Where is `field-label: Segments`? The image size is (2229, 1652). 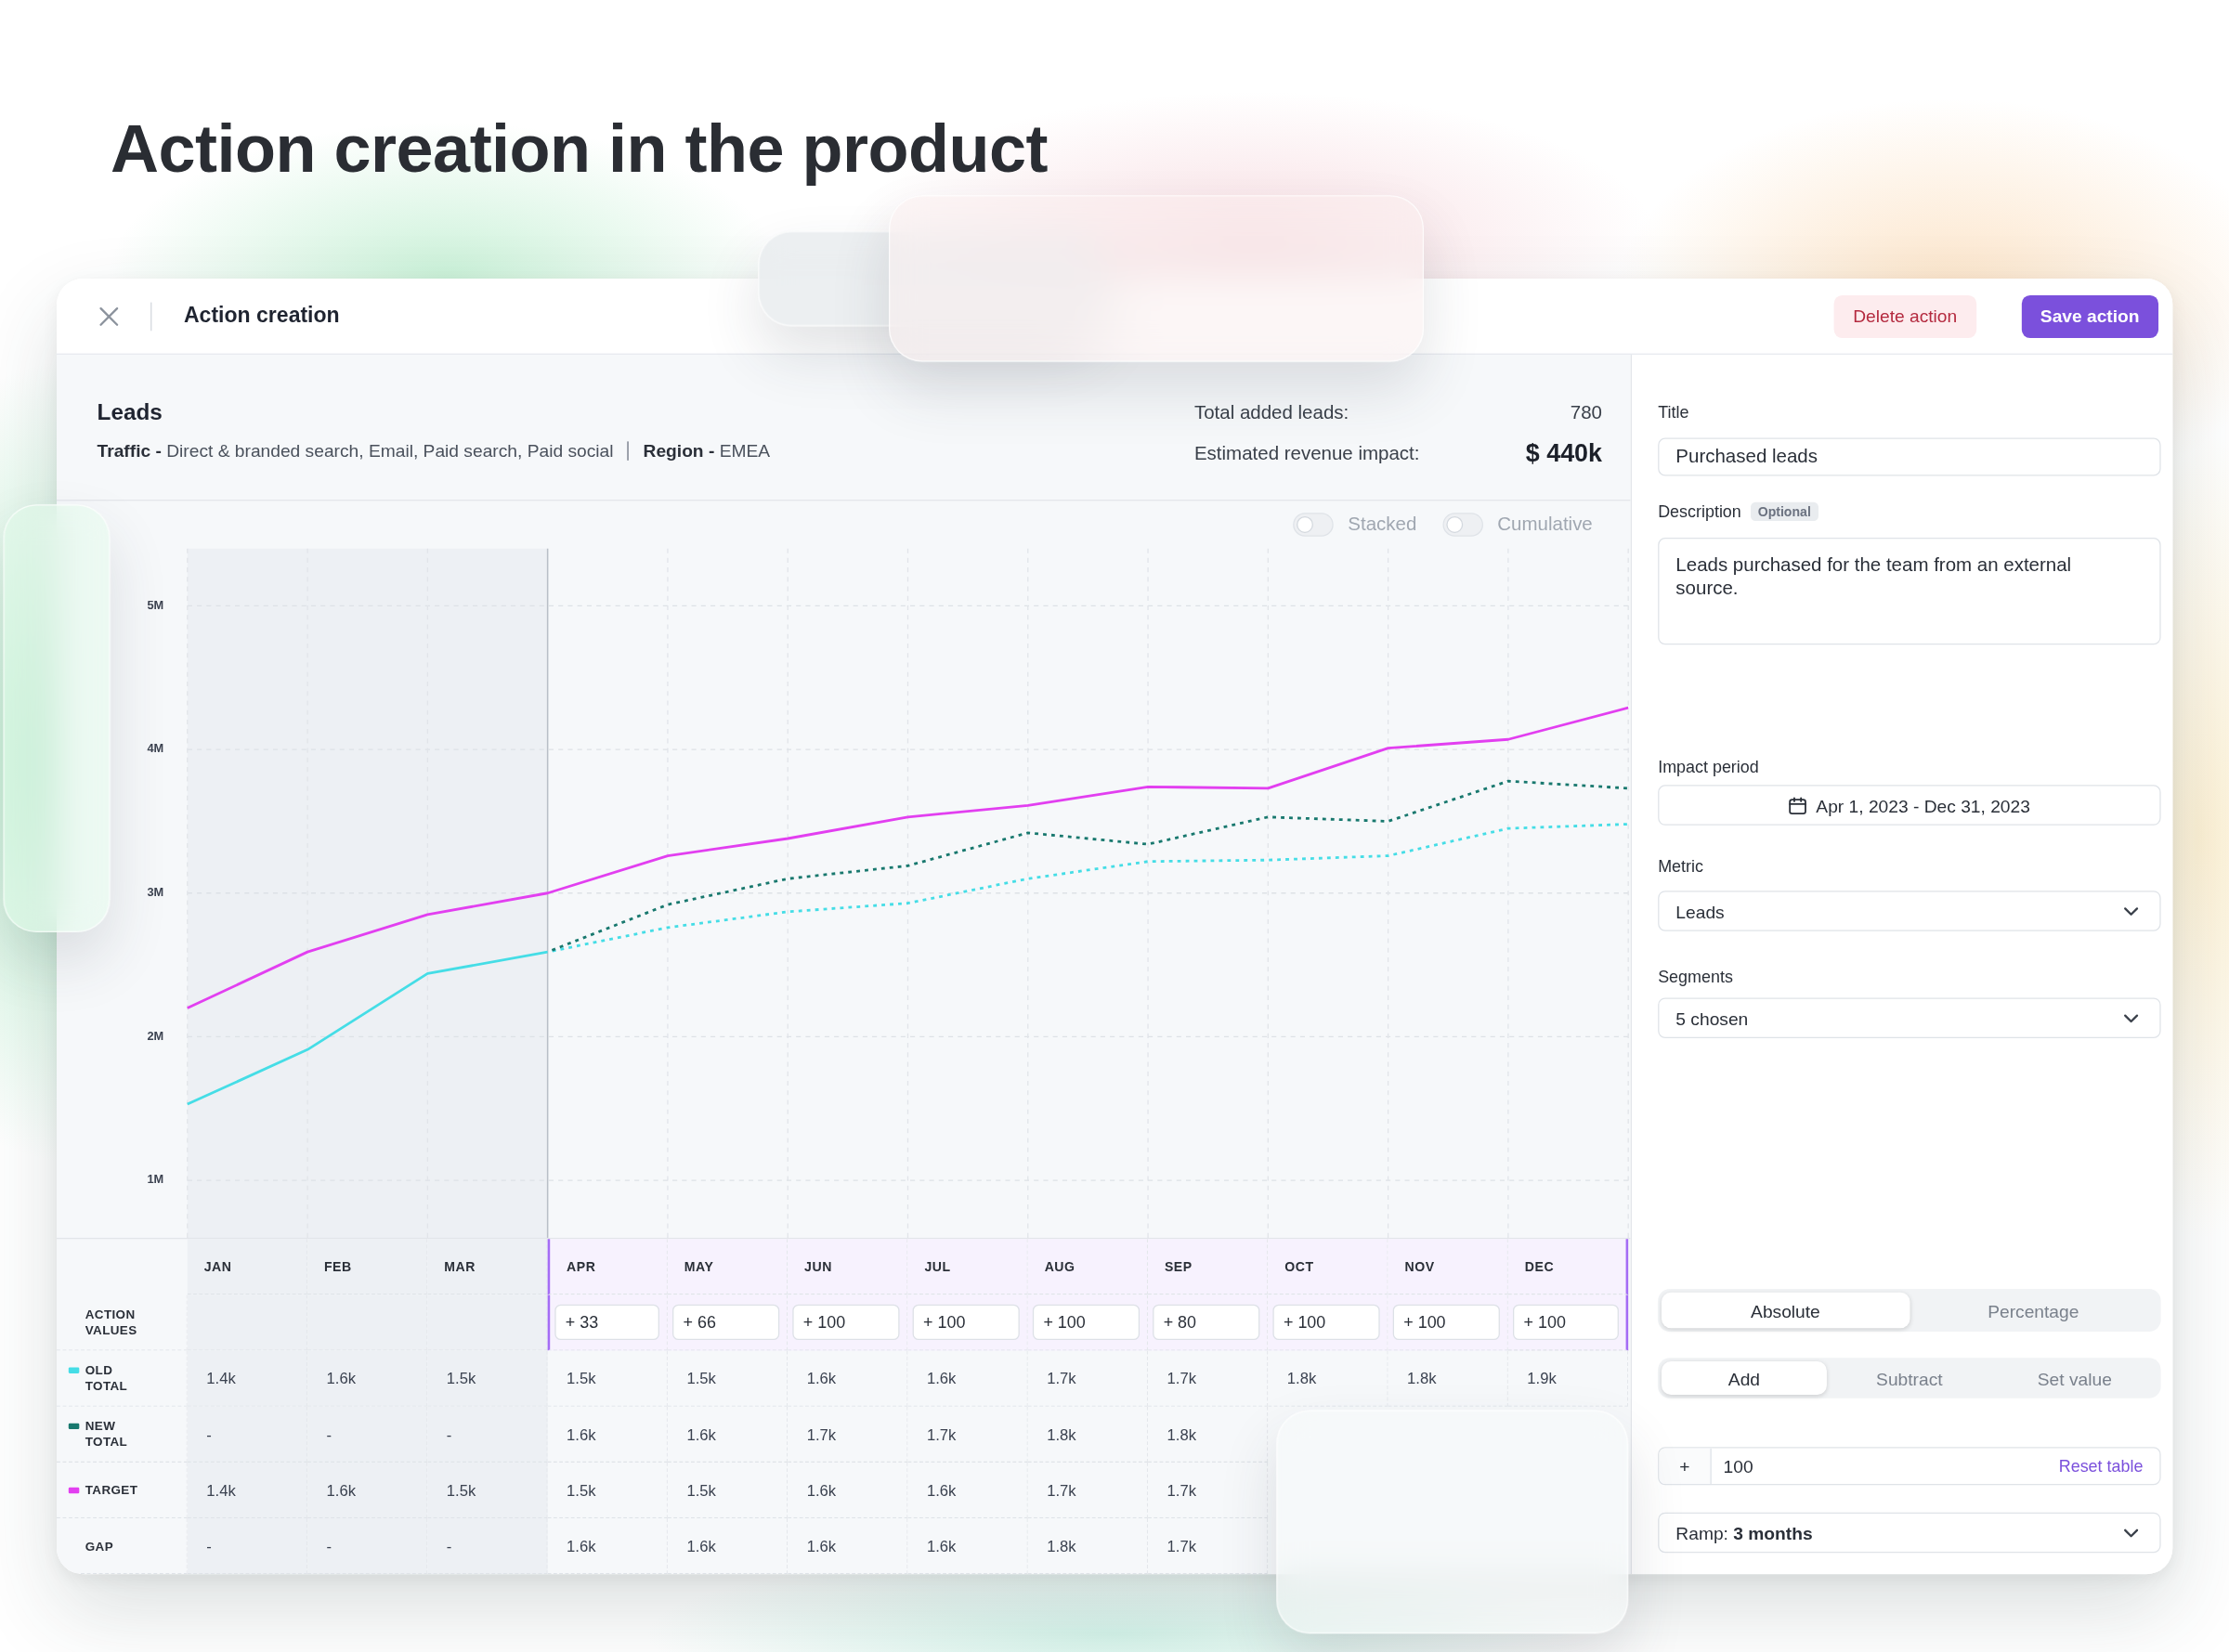 field-label: Segments is located at coordinates (1696, 977).